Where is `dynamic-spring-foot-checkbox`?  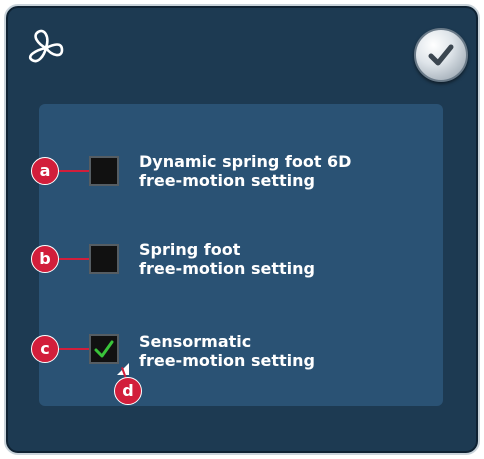 dynamic-spring-foot-checkbox is located at coordinates (104, 171).